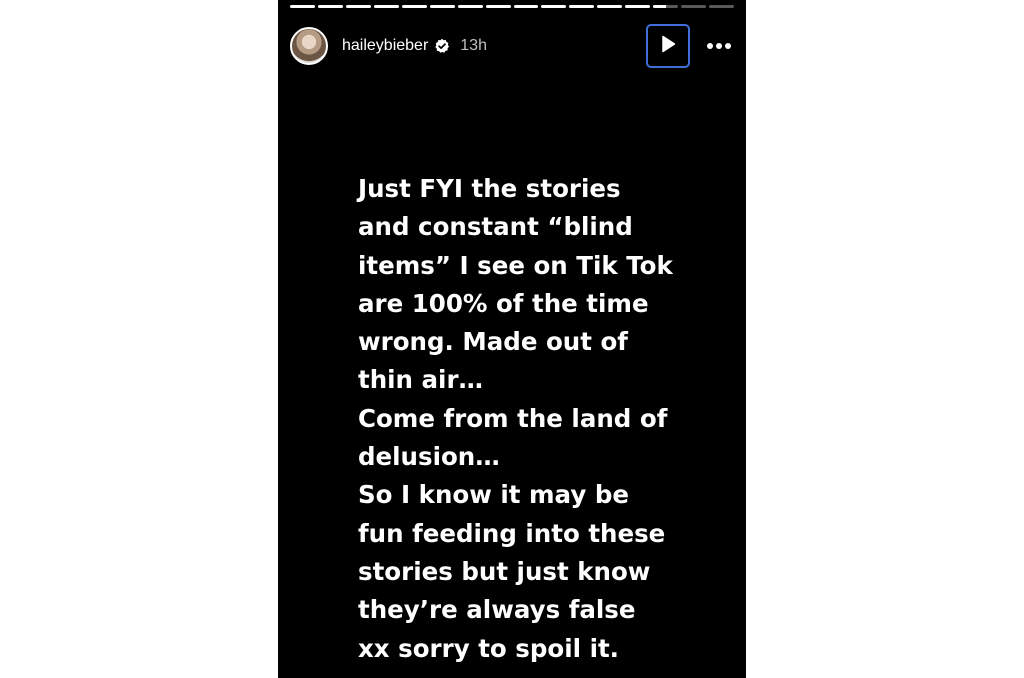  I want to click on username-link: haileybieber, so click(385, 46).